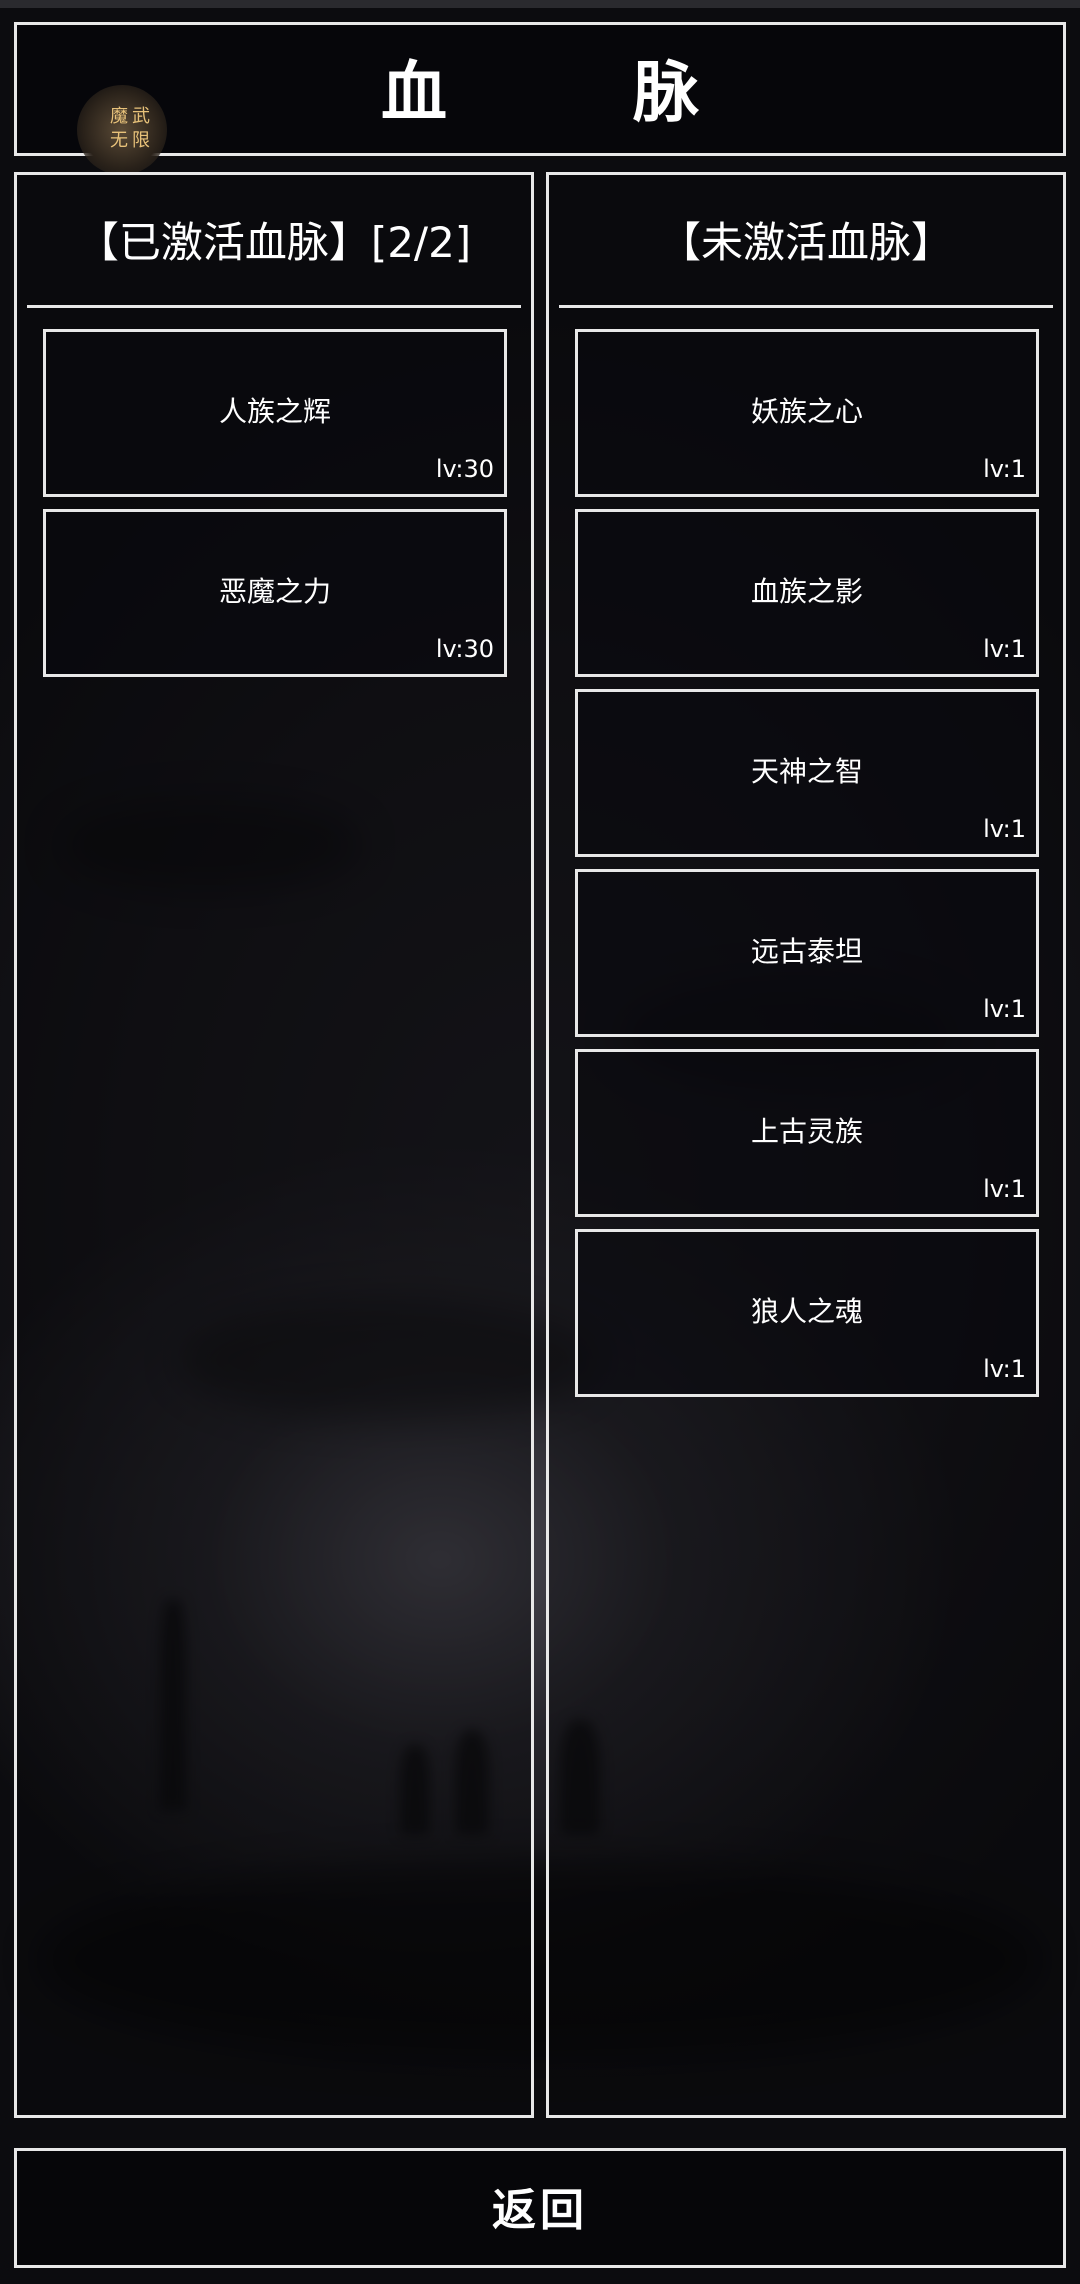 The image size is (1080, 2284). I want to click on status-strip, so click(540, 4).